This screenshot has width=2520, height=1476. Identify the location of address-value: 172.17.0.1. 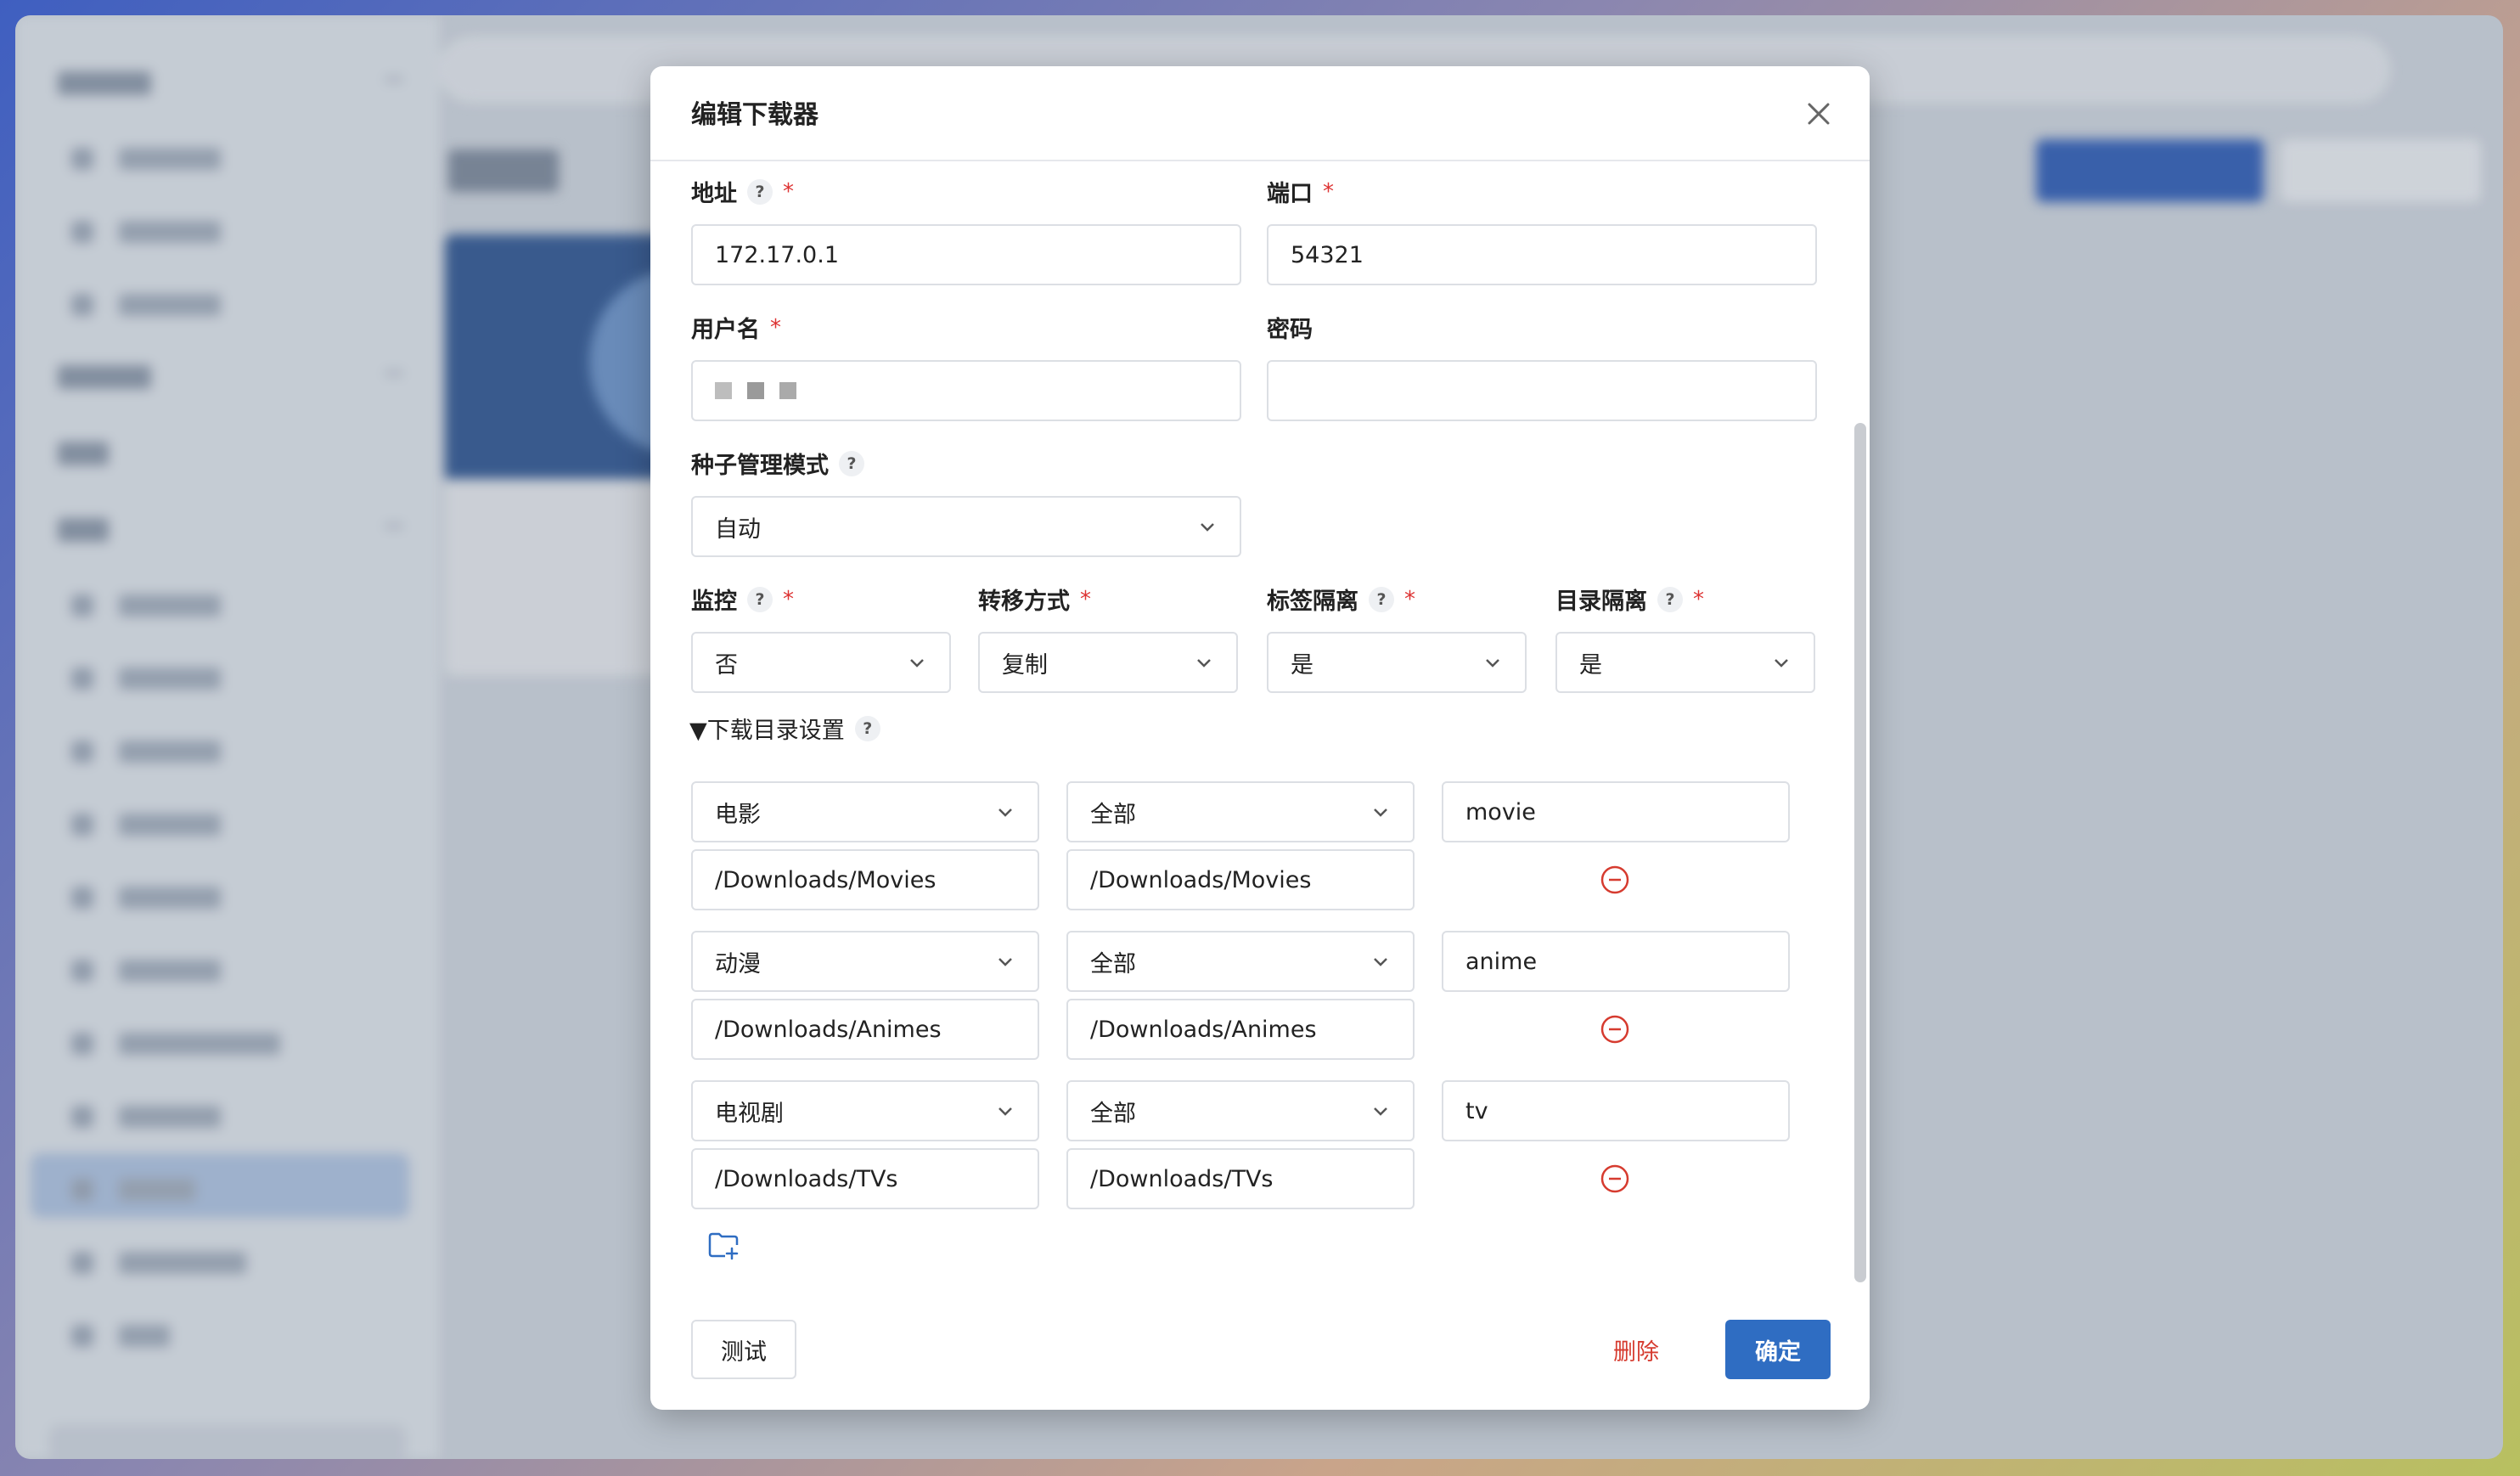
(777, 254).